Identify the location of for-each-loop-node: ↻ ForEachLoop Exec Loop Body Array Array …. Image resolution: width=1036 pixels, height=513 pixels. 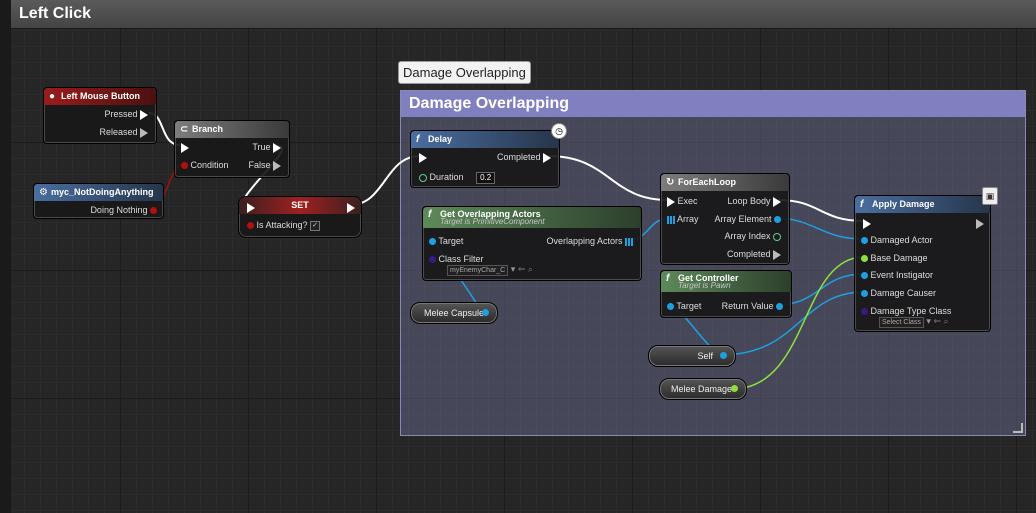
(725, 219).